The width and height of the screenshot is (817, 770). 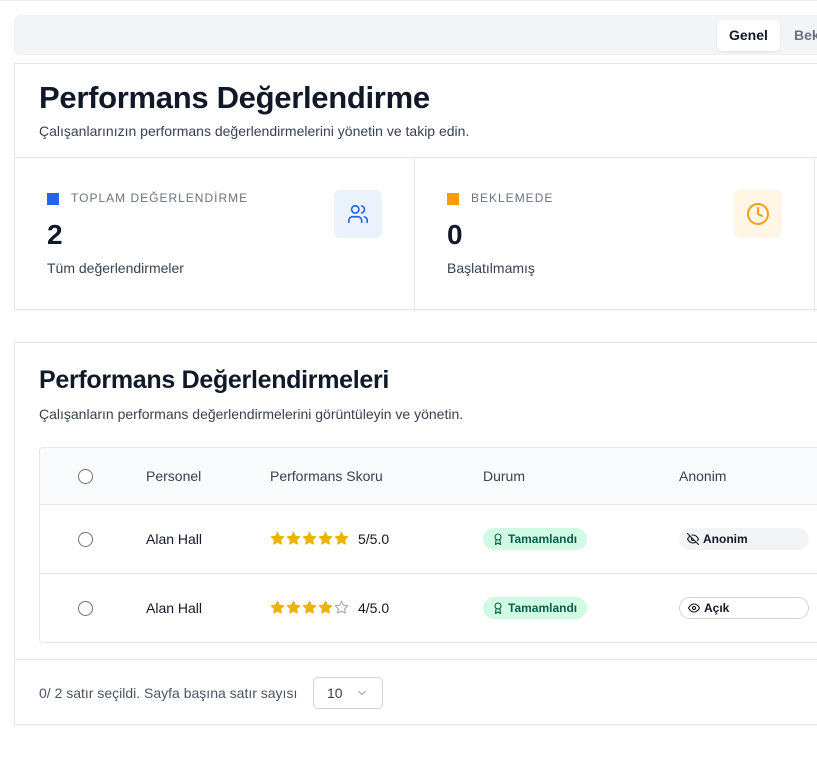 I want to click on eye-off-icon, so click(x=693, y=539).